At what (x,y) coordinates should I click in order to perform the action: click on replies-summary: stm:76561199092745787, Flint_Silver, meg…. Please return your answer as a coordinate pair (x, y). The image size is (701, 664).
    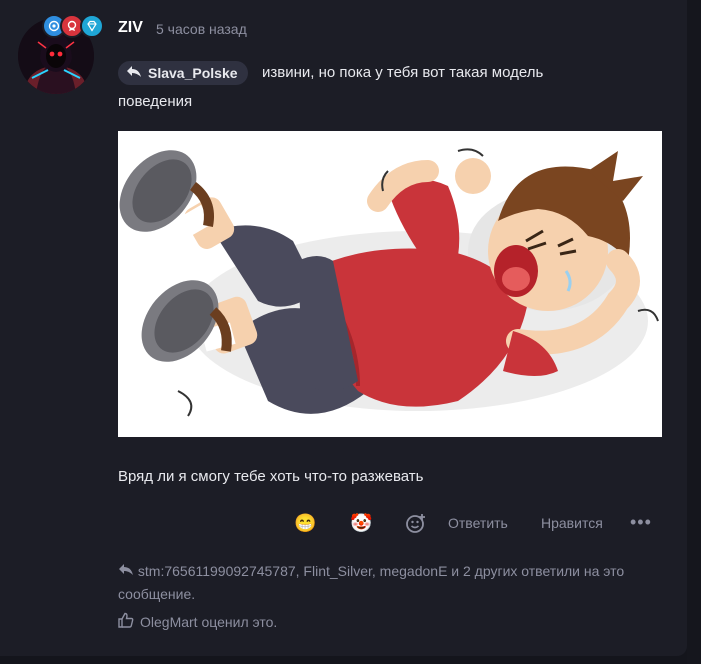
    Looking at the image, I should click on (388, 582).